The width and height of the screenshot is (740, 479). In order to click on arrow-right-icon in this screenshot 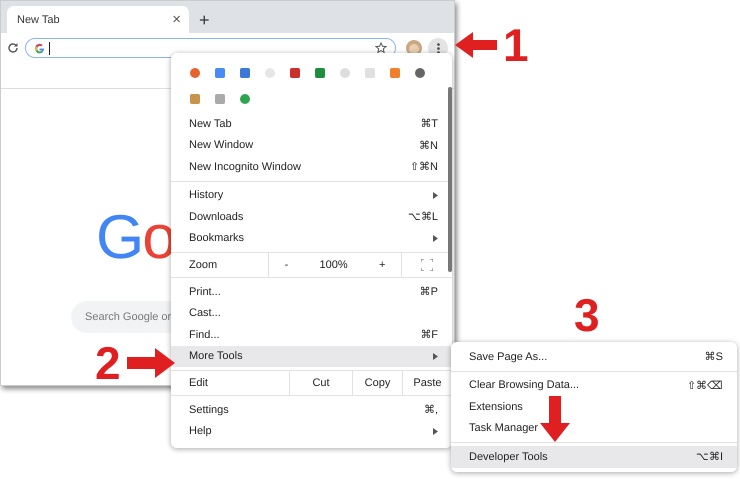, I will do `click(150, 363)`.